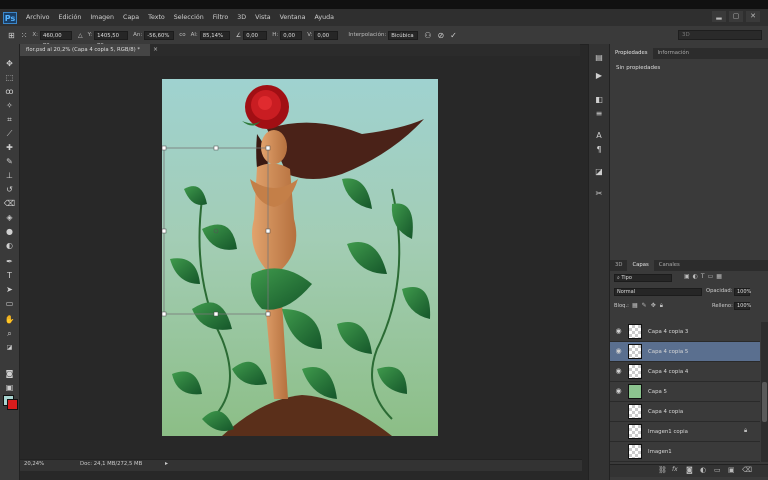 Image resolution: width=768 pixels, height=480 pixels. I want to click on type-tool-icon: T, so click(9, 276).